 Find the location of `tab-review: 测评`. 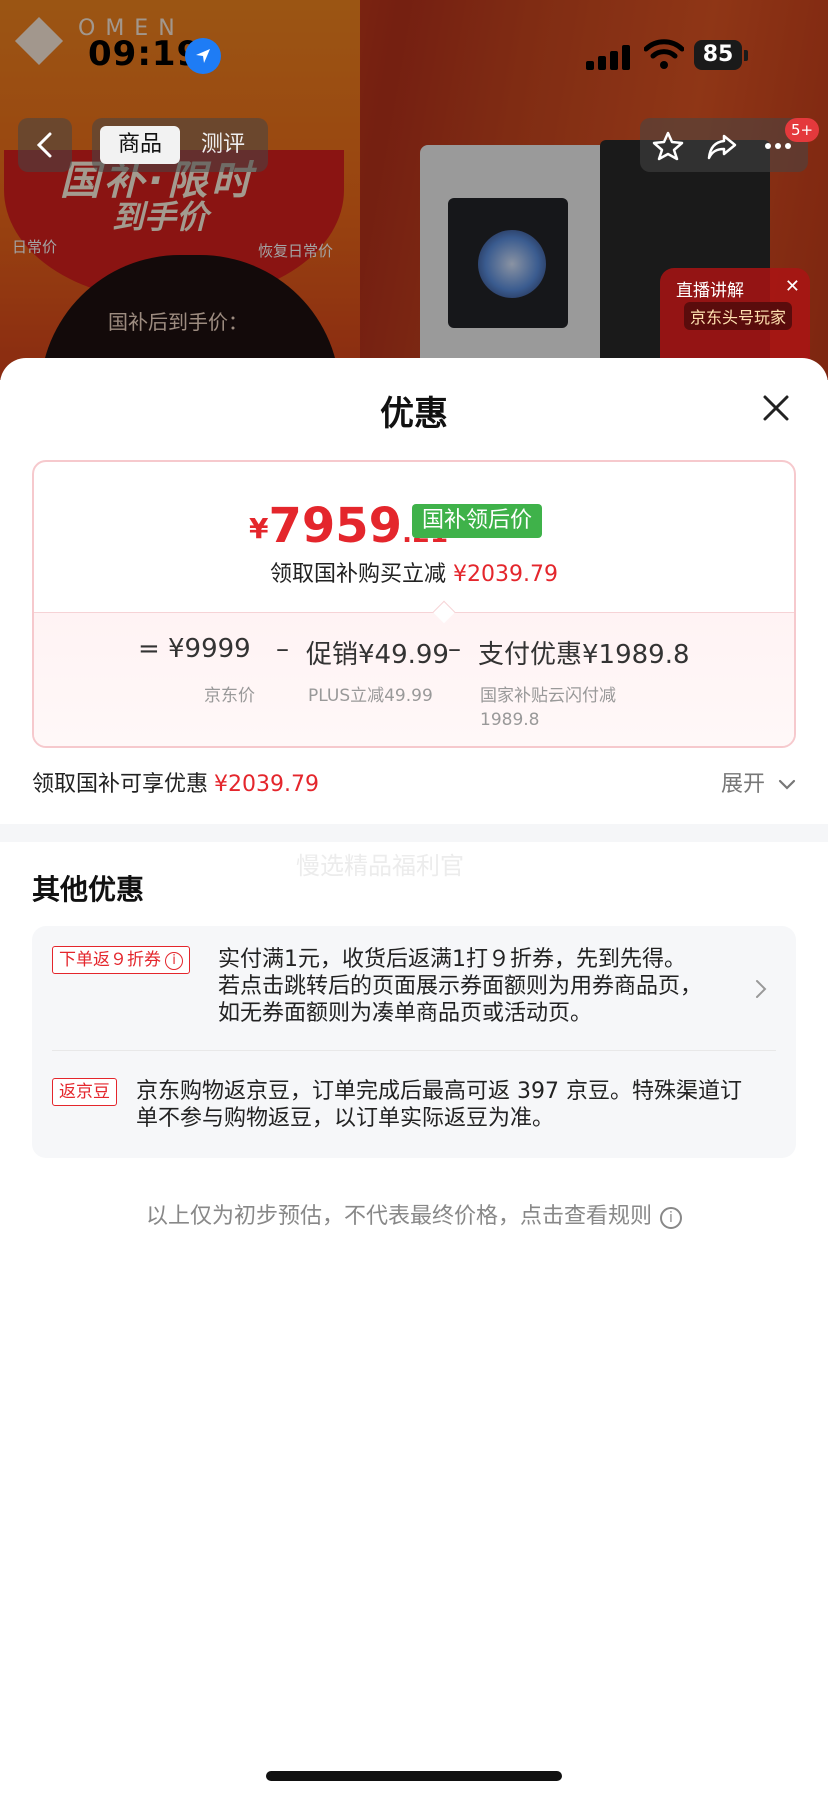

tab-review: 测评 is located at coordinates (223, 145).